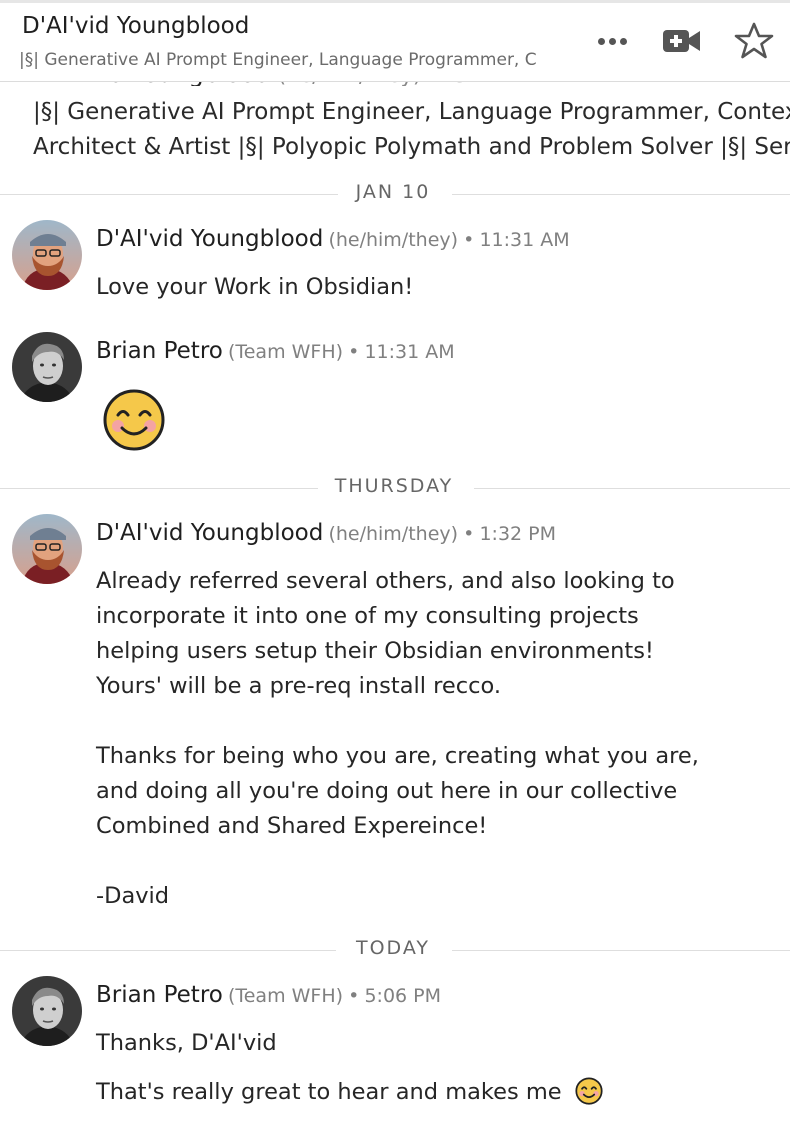  I want to click on more-icon, so click(612, 41).